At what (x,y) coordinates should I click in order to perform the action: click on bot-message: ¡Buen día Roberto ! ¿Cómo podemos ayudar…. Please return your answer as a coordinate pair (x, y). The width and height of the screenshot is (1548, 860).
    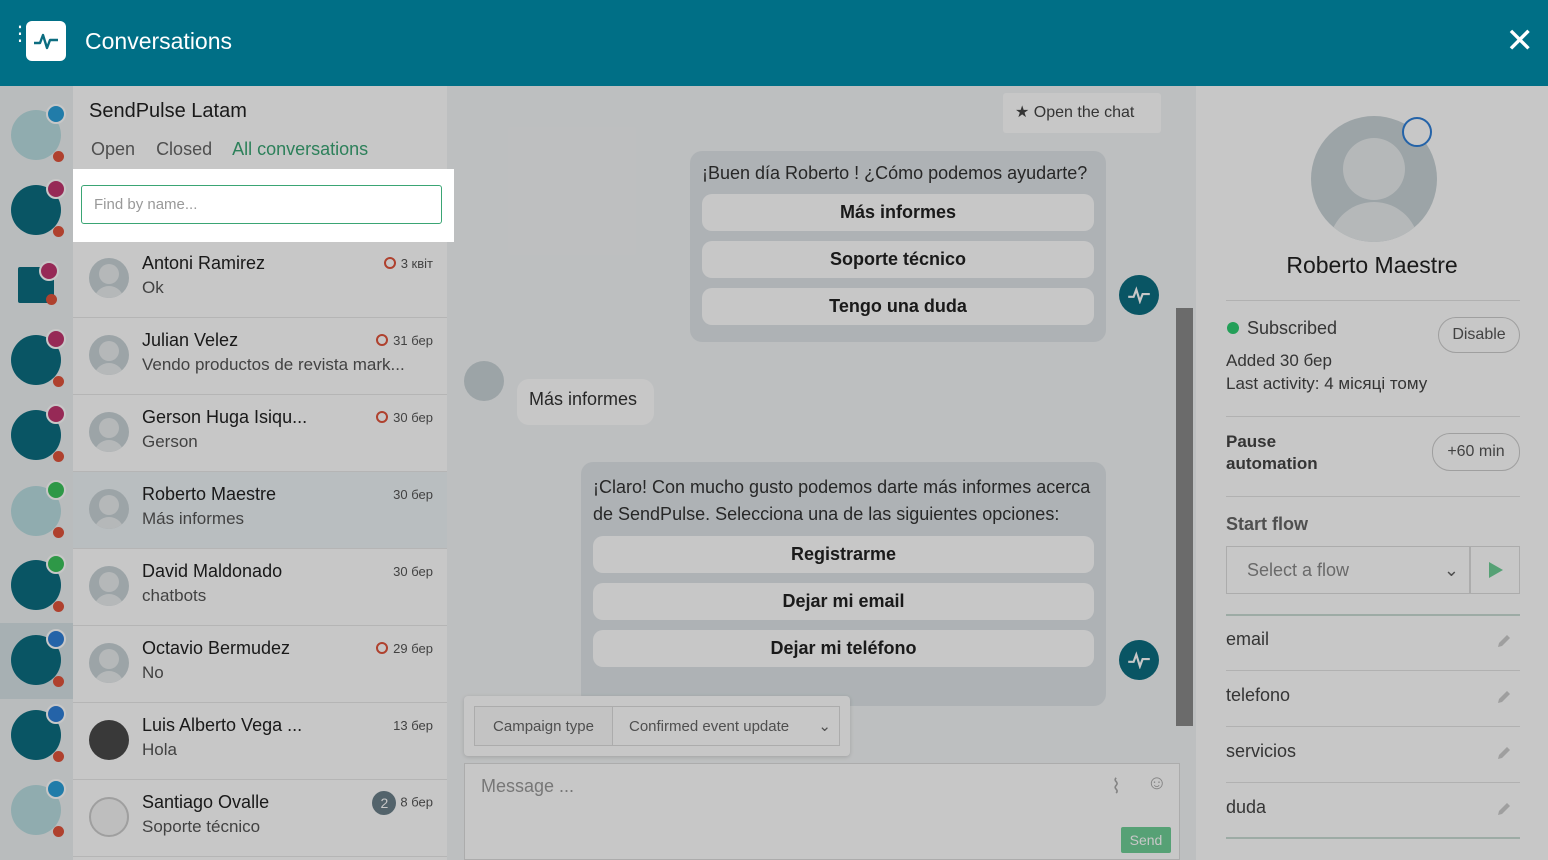
    Looking at the image, I should click on (898, 246).